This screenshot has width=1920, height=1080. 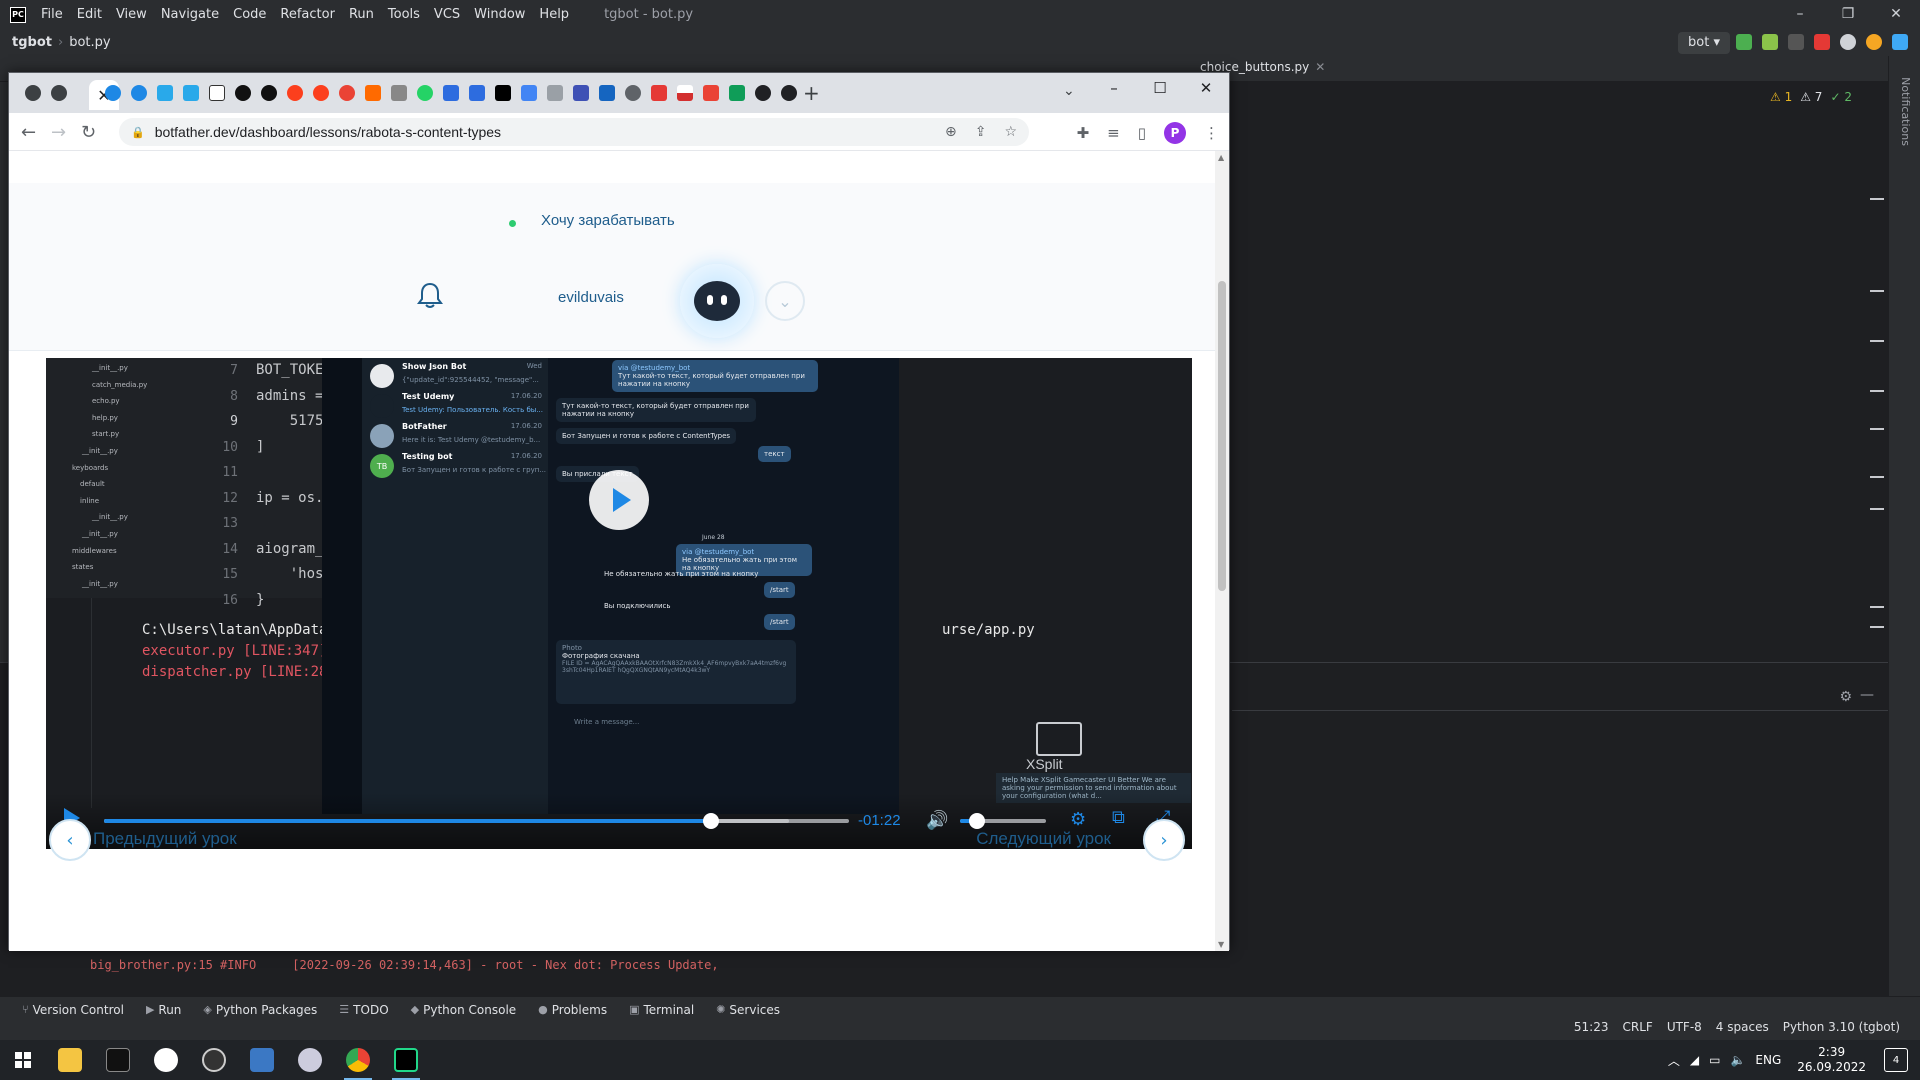 I want to click on tab-stackoverflow-icon, so click(x=373, y=93).